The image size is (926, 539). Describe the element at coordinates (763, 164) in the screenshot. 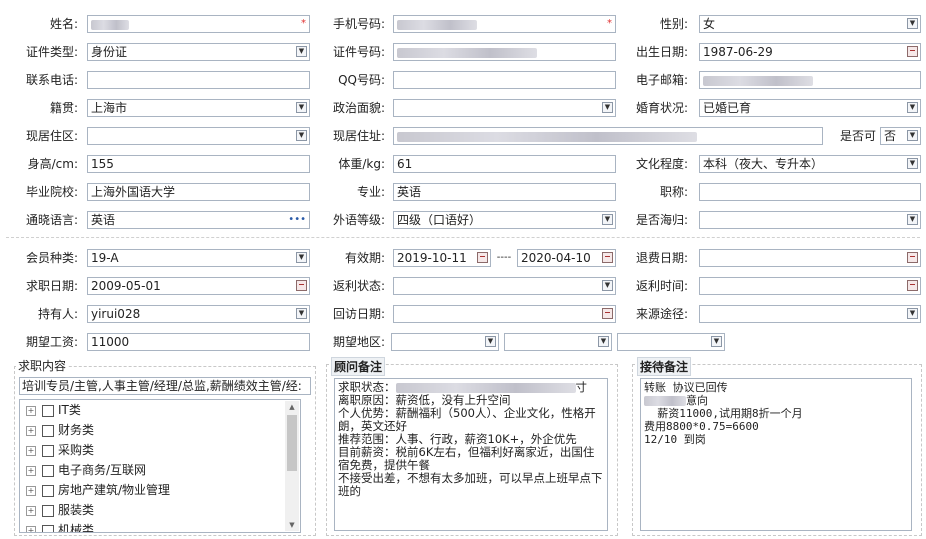

I see `education-value: 本科（夜大、专升本）` at that location.